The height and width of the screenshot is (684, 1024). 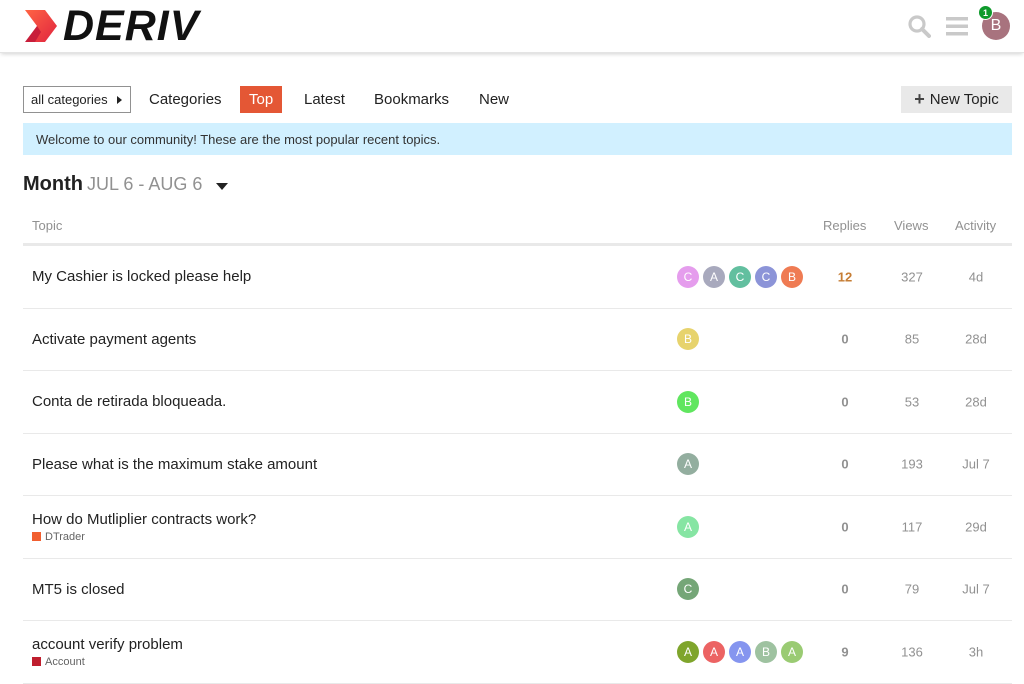 I want to click on header-activity: Activity, so click(x=975, y=225).